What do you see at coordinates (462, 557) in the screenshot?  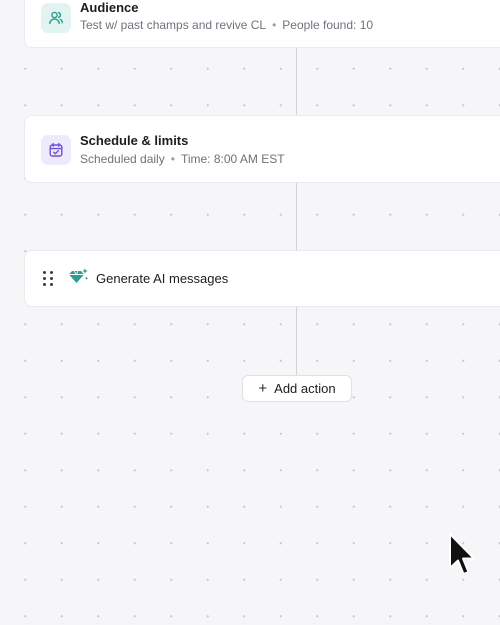 I see `mouse-cursor-icon` at bounding box center [462, 557].